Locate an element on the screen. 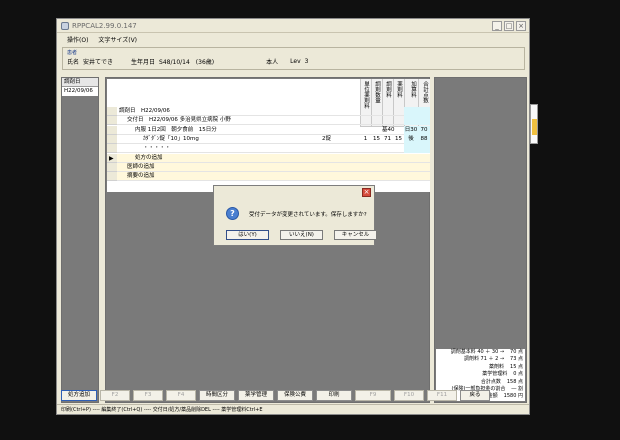 The image size is (620, 440). current-row-indicator: ▶ is located at coordinates (112, 158).